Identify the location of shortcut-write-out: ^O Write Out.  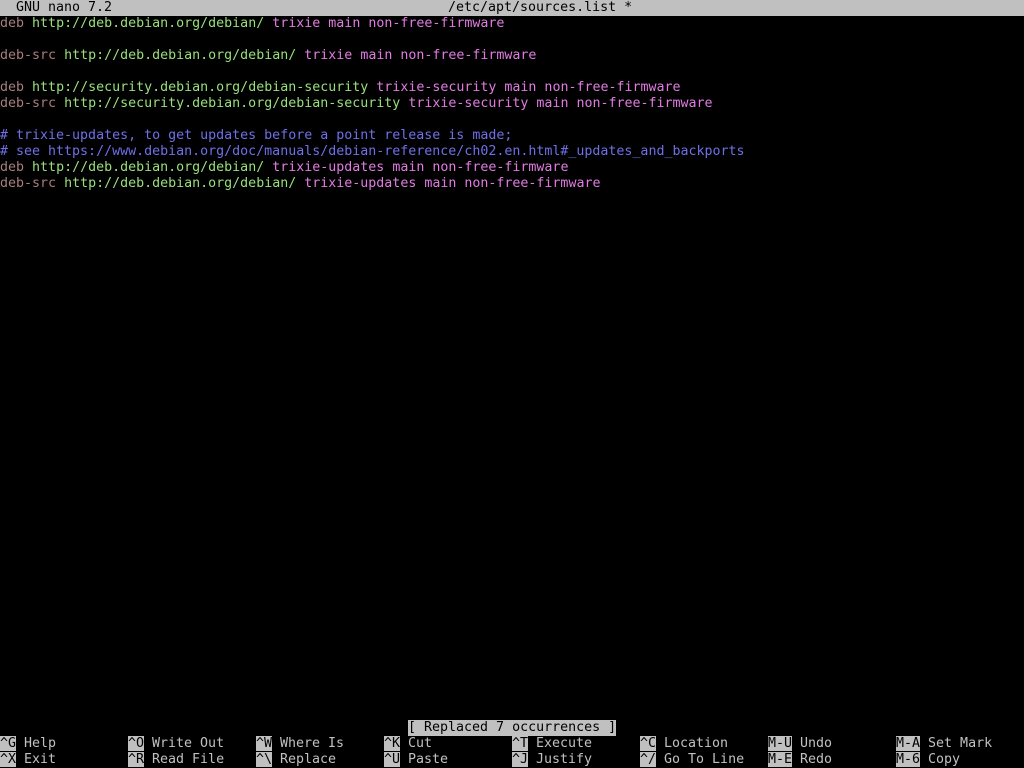
(176, 744).